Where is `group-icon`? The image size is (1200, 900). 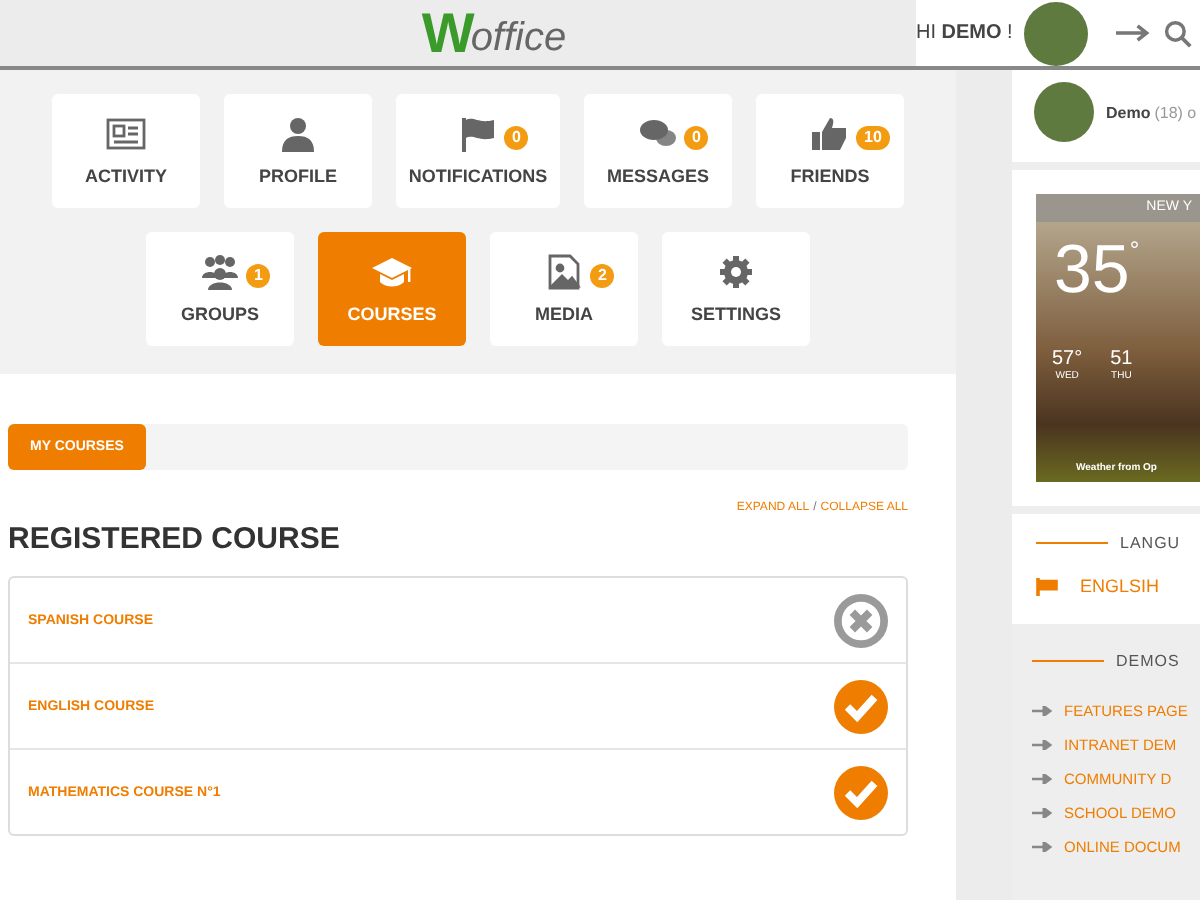 group-icon is located at coordinates (220, 272).